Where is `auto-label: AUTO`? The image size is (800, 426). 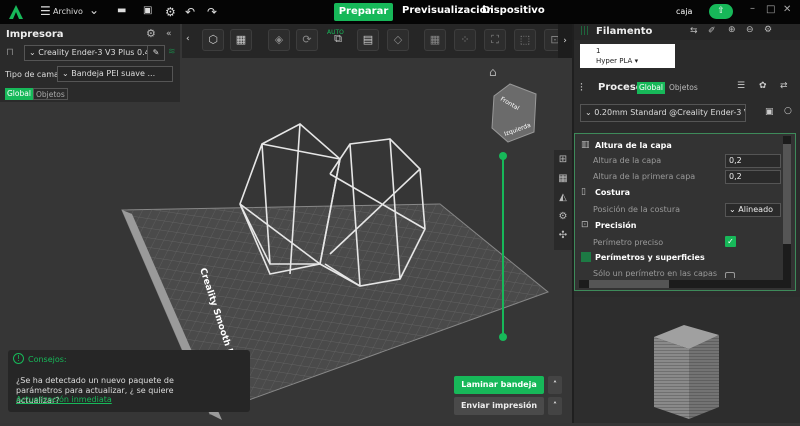 auto-label: AUTO is located at coordinates (335, 32).